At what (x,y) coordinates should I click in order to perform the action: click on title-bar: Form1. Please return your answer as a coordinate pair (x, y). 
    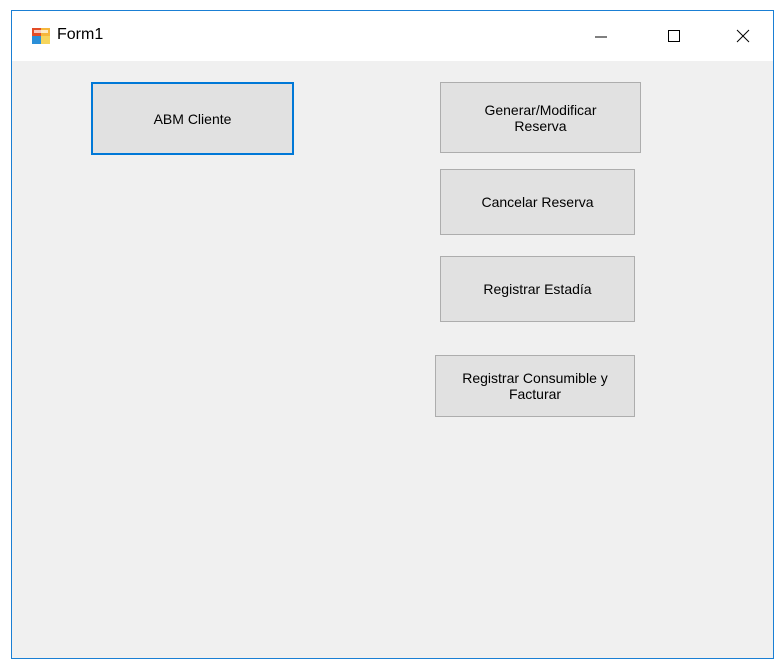
    Looking at the image, I should click on (392, 36).